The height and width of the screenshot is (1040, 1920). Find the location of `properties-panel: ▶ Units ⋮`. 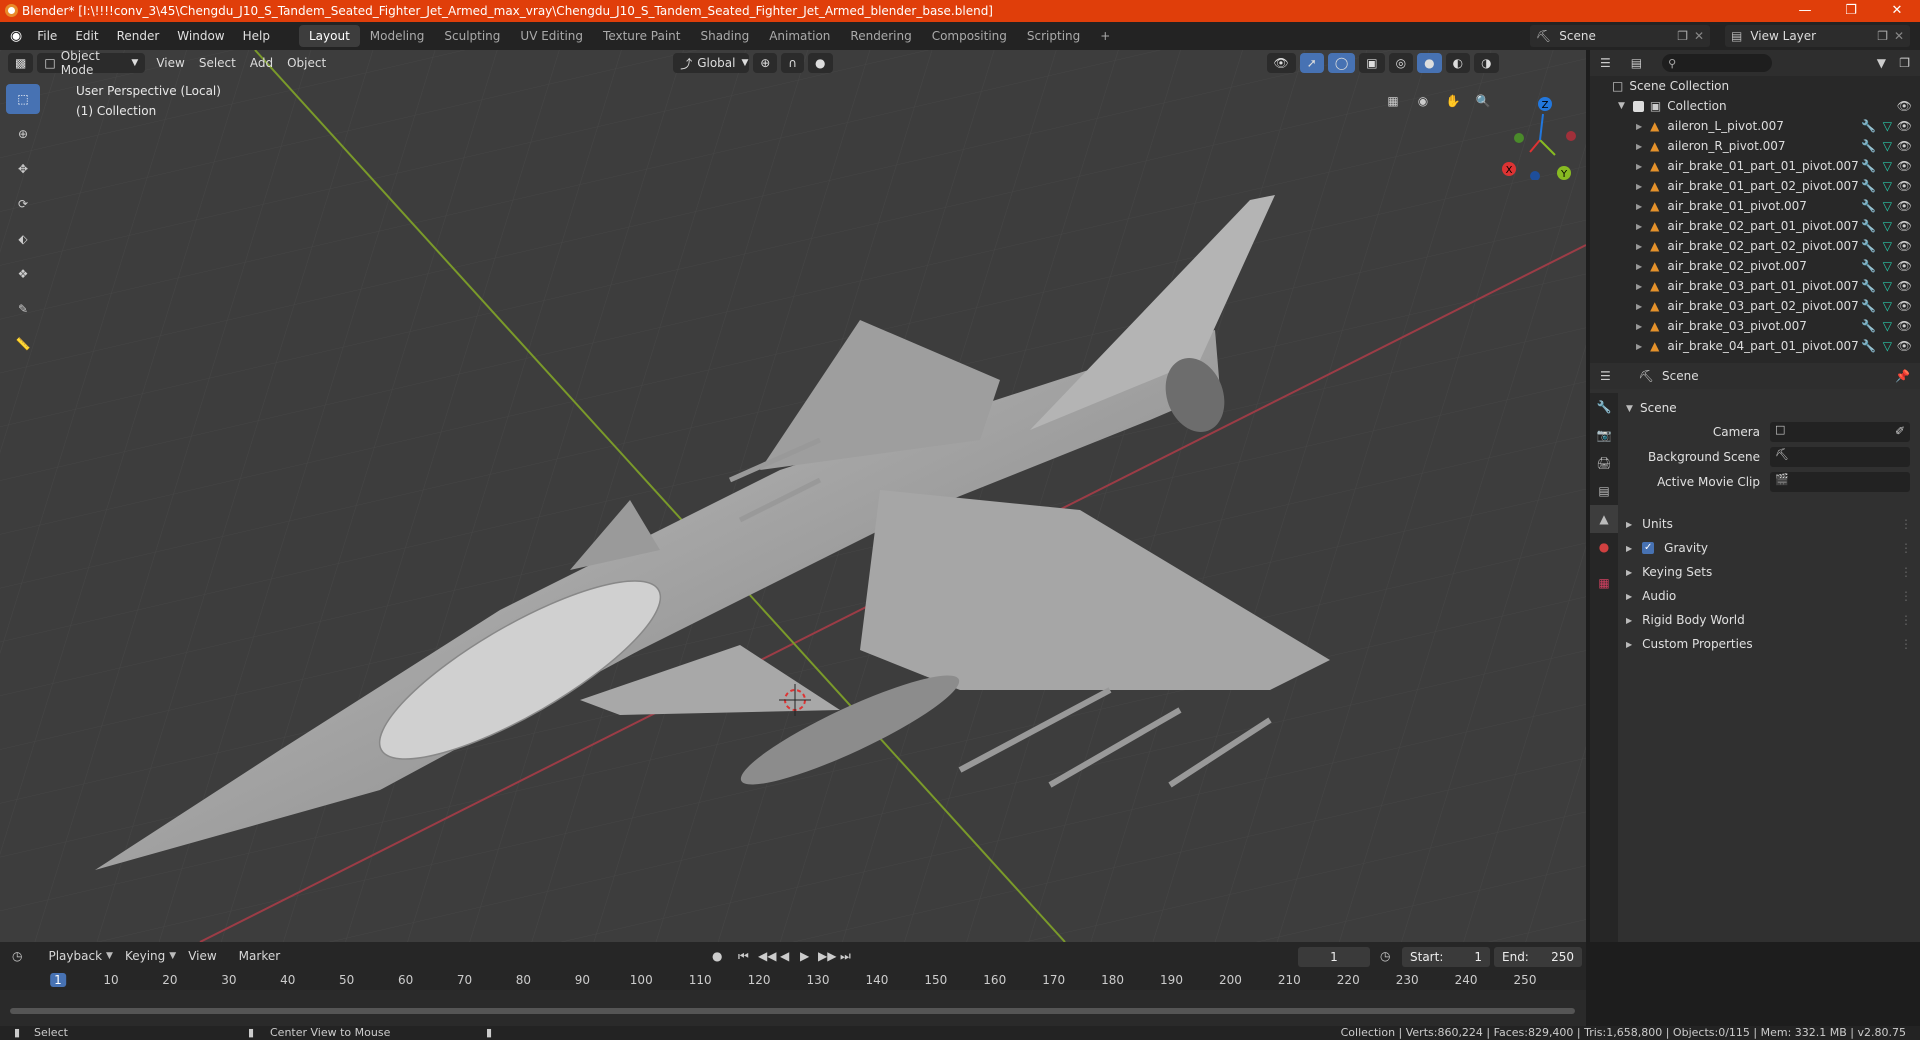

properties-panel: ▶ Units ⋮ is located at coordinates (1768, 524).